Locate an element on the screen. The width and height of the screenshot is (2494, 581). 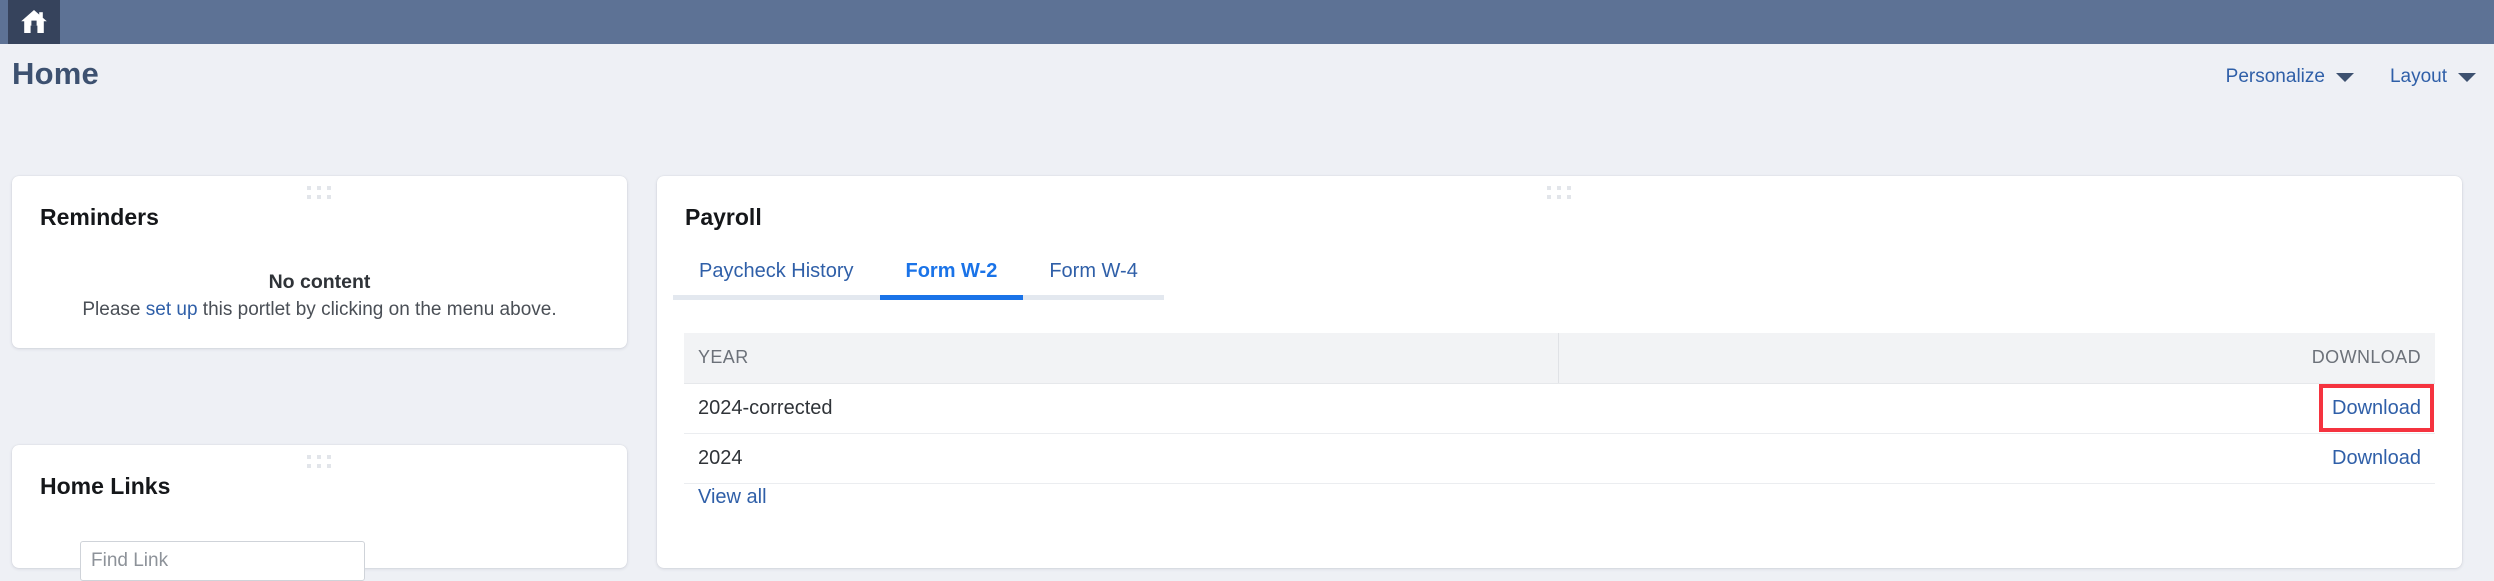
home-button is located at coordinates (34, 22).